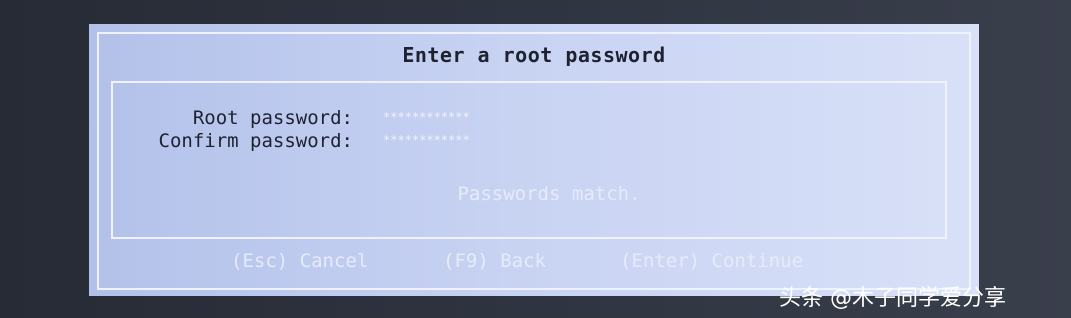  What do you see at coordinates (272, 118) in the screenshot?
I see `root-password-label: Root password:` at bounding box center [272, 118].